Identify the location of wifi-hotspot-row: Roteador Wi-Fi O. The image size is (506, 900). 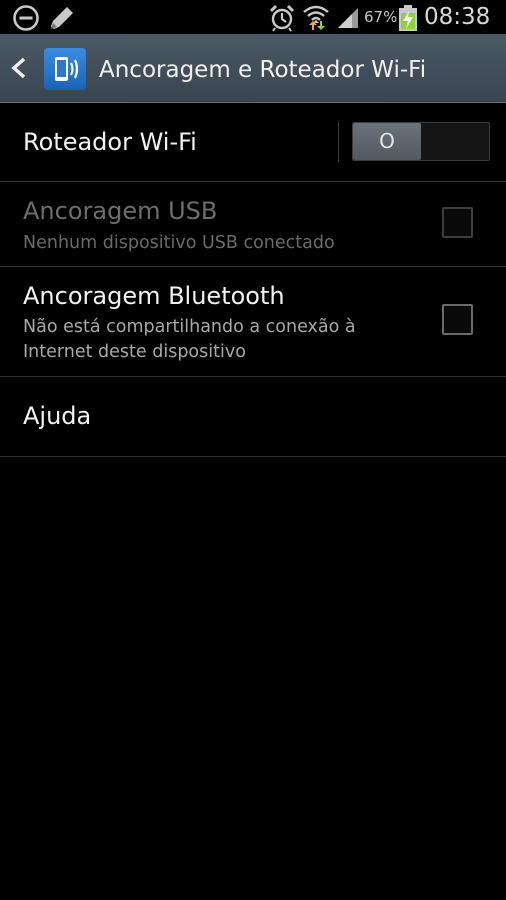
(253, 142).